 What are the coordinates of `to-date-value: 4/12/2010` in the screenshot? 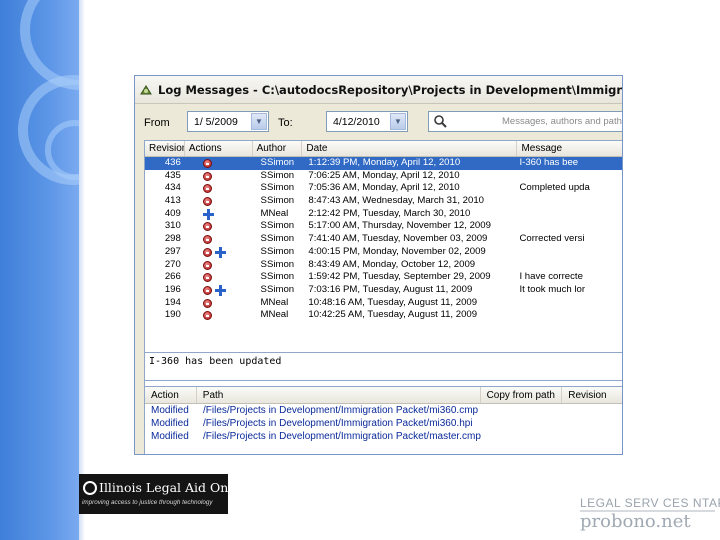 It's located at (356, 122).